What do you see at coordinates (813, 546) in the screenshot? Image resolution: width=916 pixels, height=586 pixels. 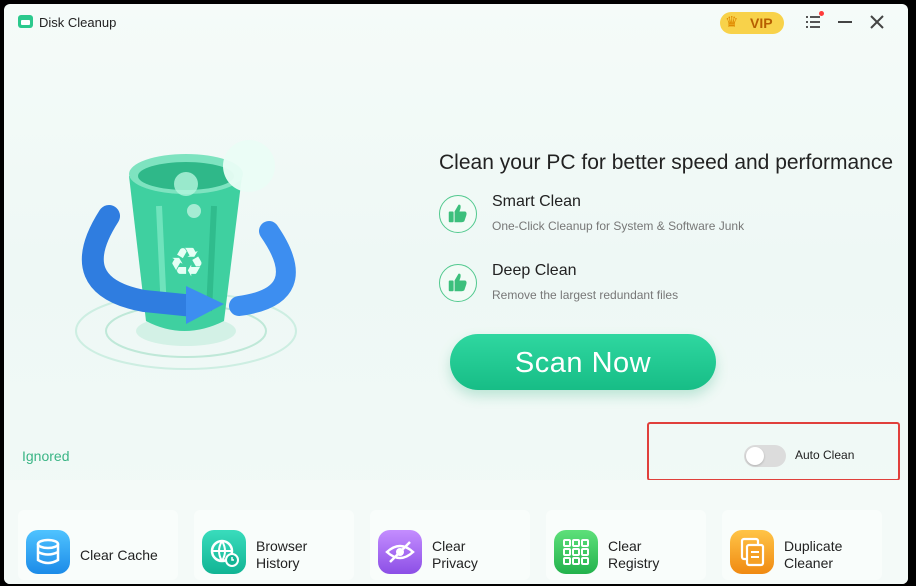 I see `tool-label-line1: Duplicate` at bounding box center [813, 546].